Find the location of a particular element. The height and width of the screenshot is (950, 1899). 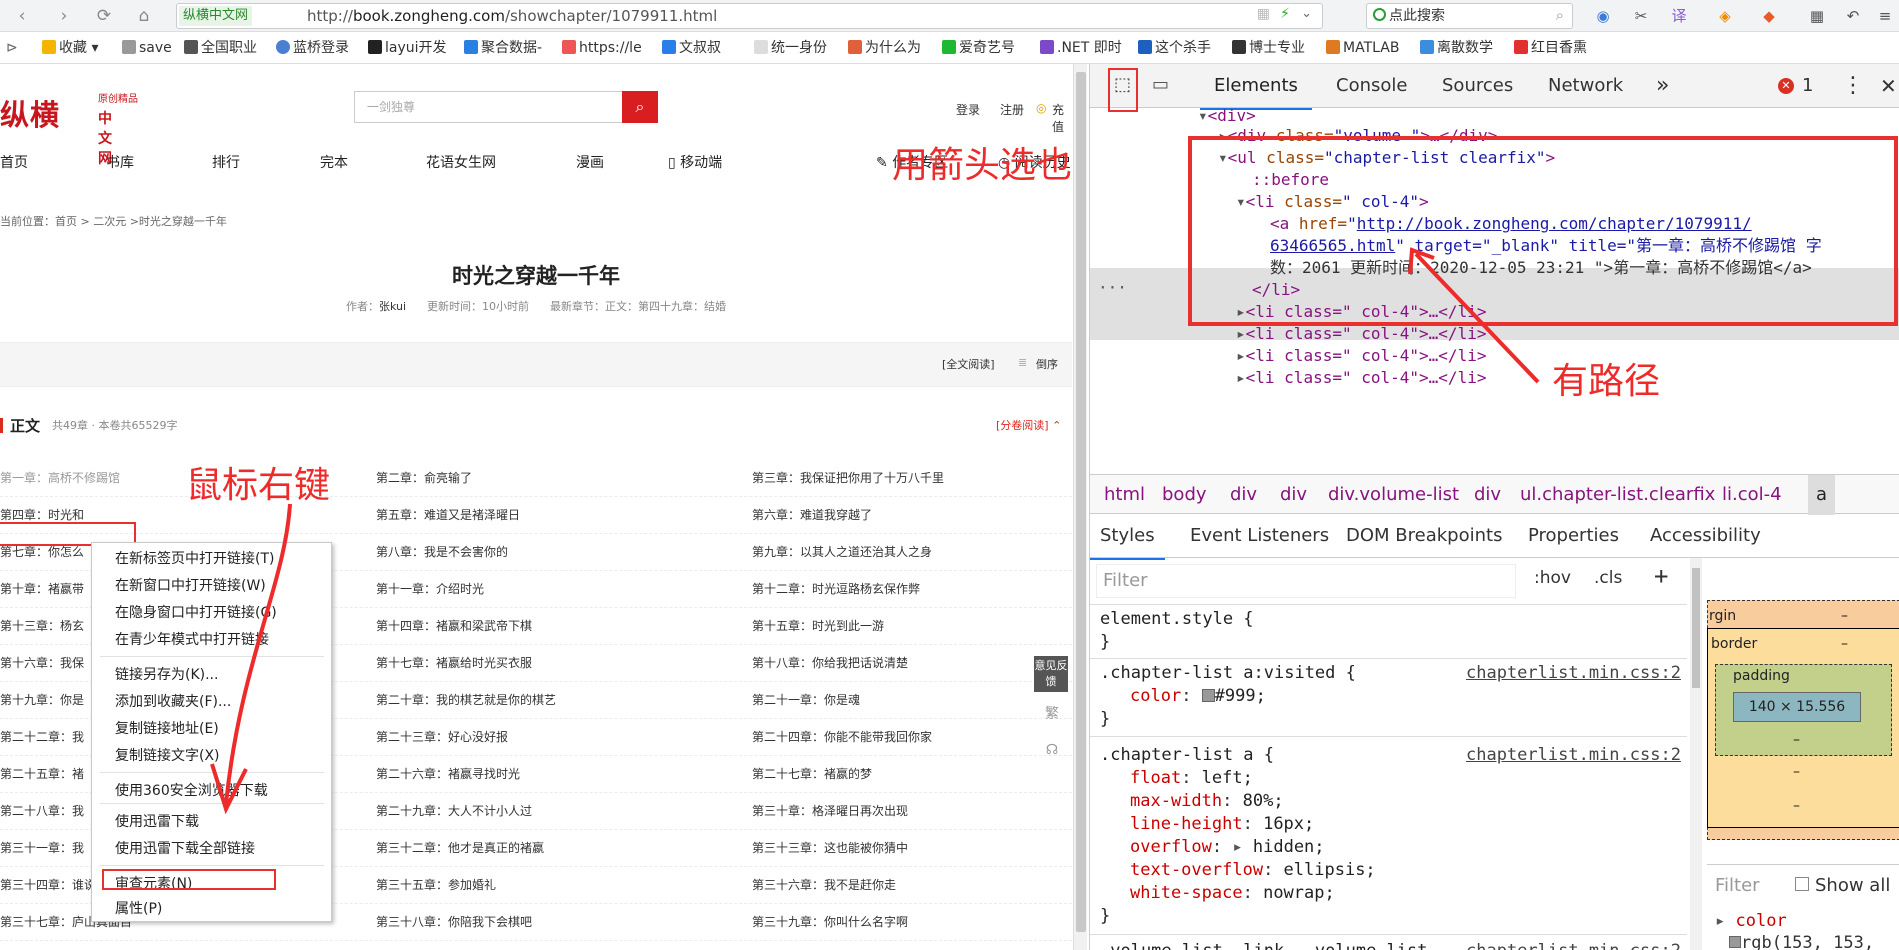

apps-grid-icon: ▦ is located at coordinates (1817, 16).